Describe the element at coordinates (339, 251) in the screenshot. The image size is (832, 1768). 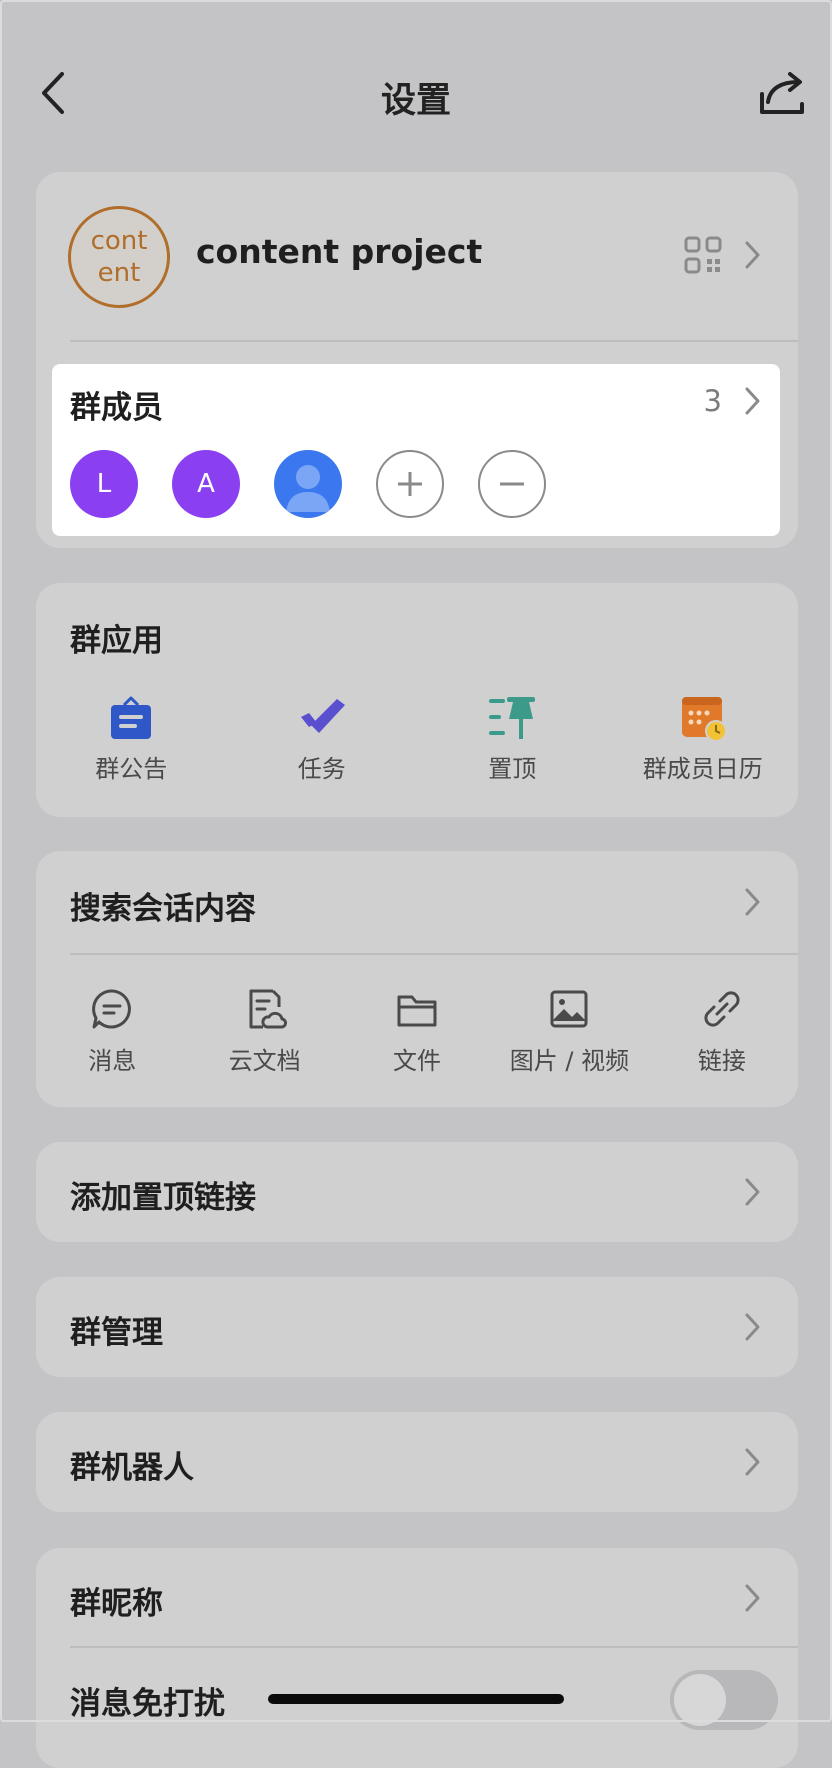
I see `group-name: content project` at that location.